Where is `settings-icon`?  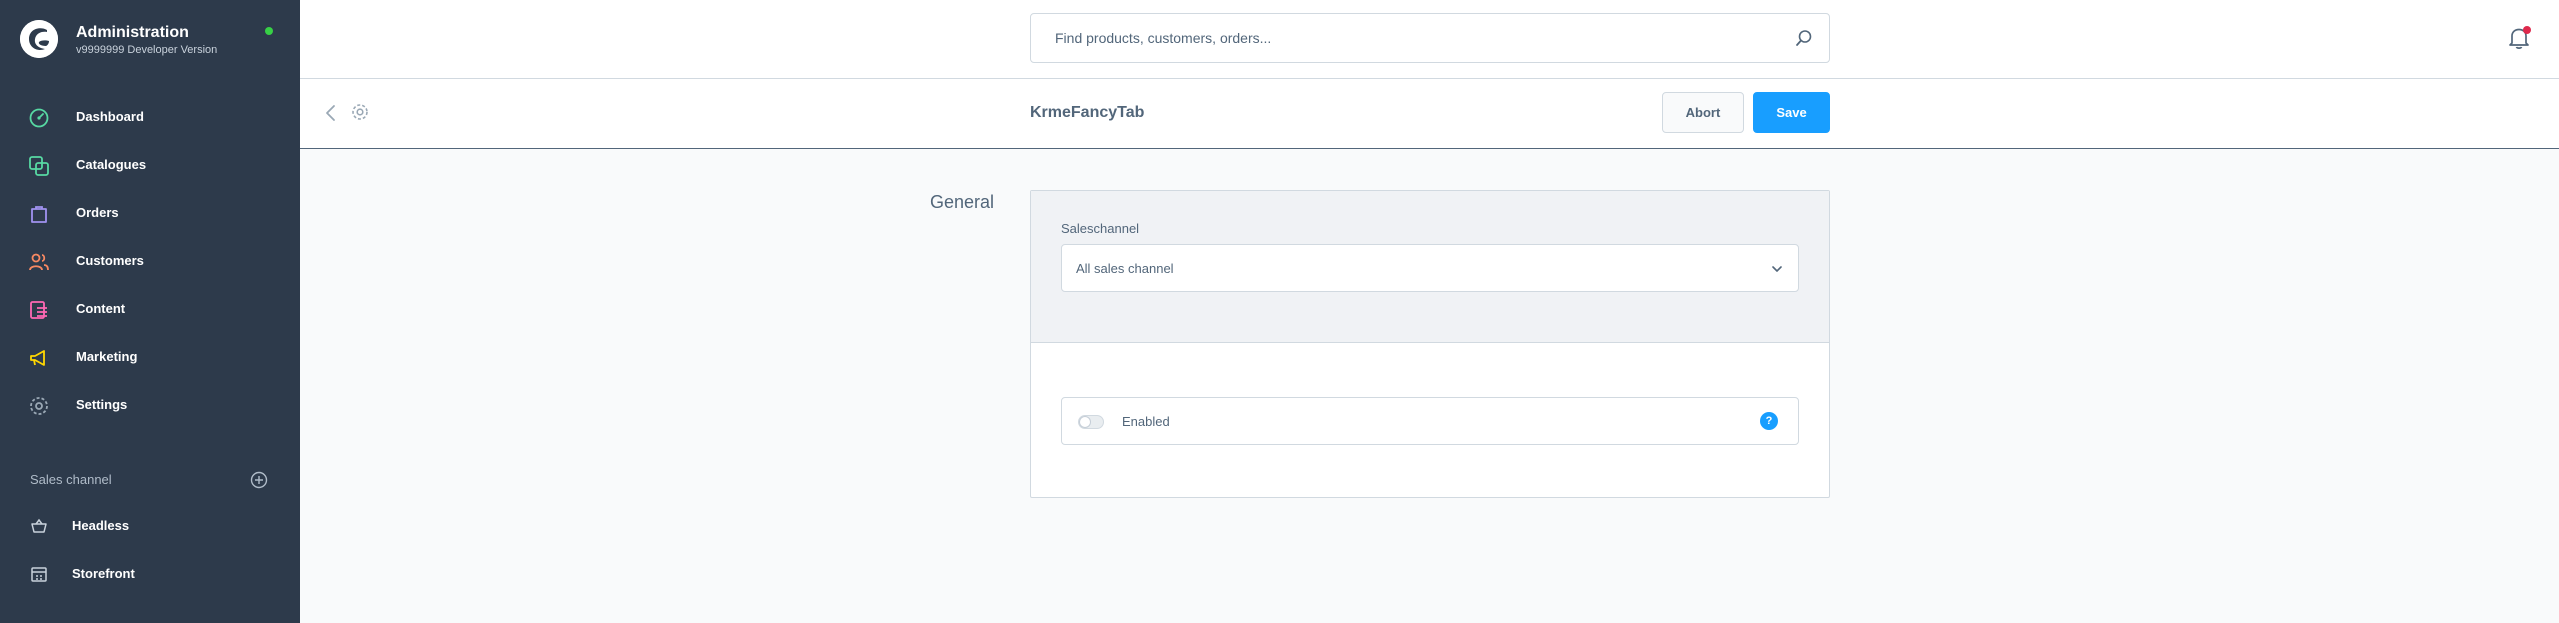
settings-icon is located at coordinates (39, 406).